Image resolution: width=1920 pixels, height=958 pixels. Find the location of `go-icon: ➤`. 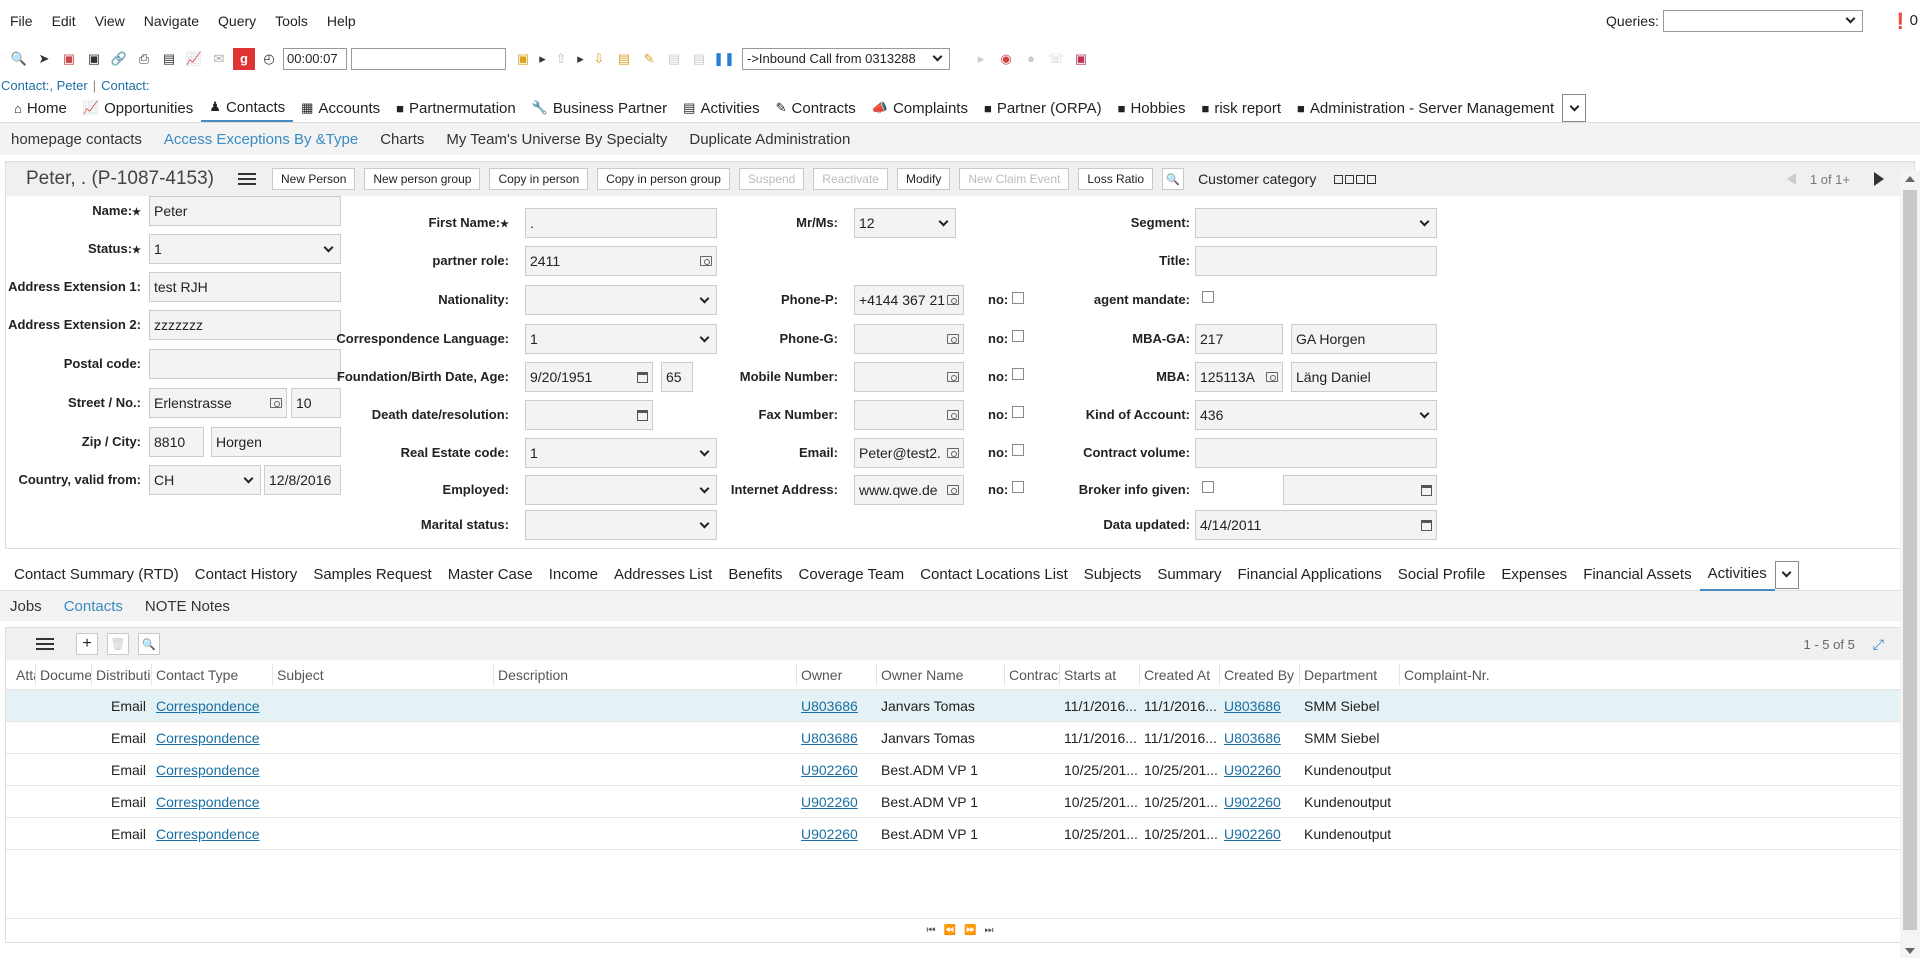

go-icon: ➤ is located at coordinates (44, 59).